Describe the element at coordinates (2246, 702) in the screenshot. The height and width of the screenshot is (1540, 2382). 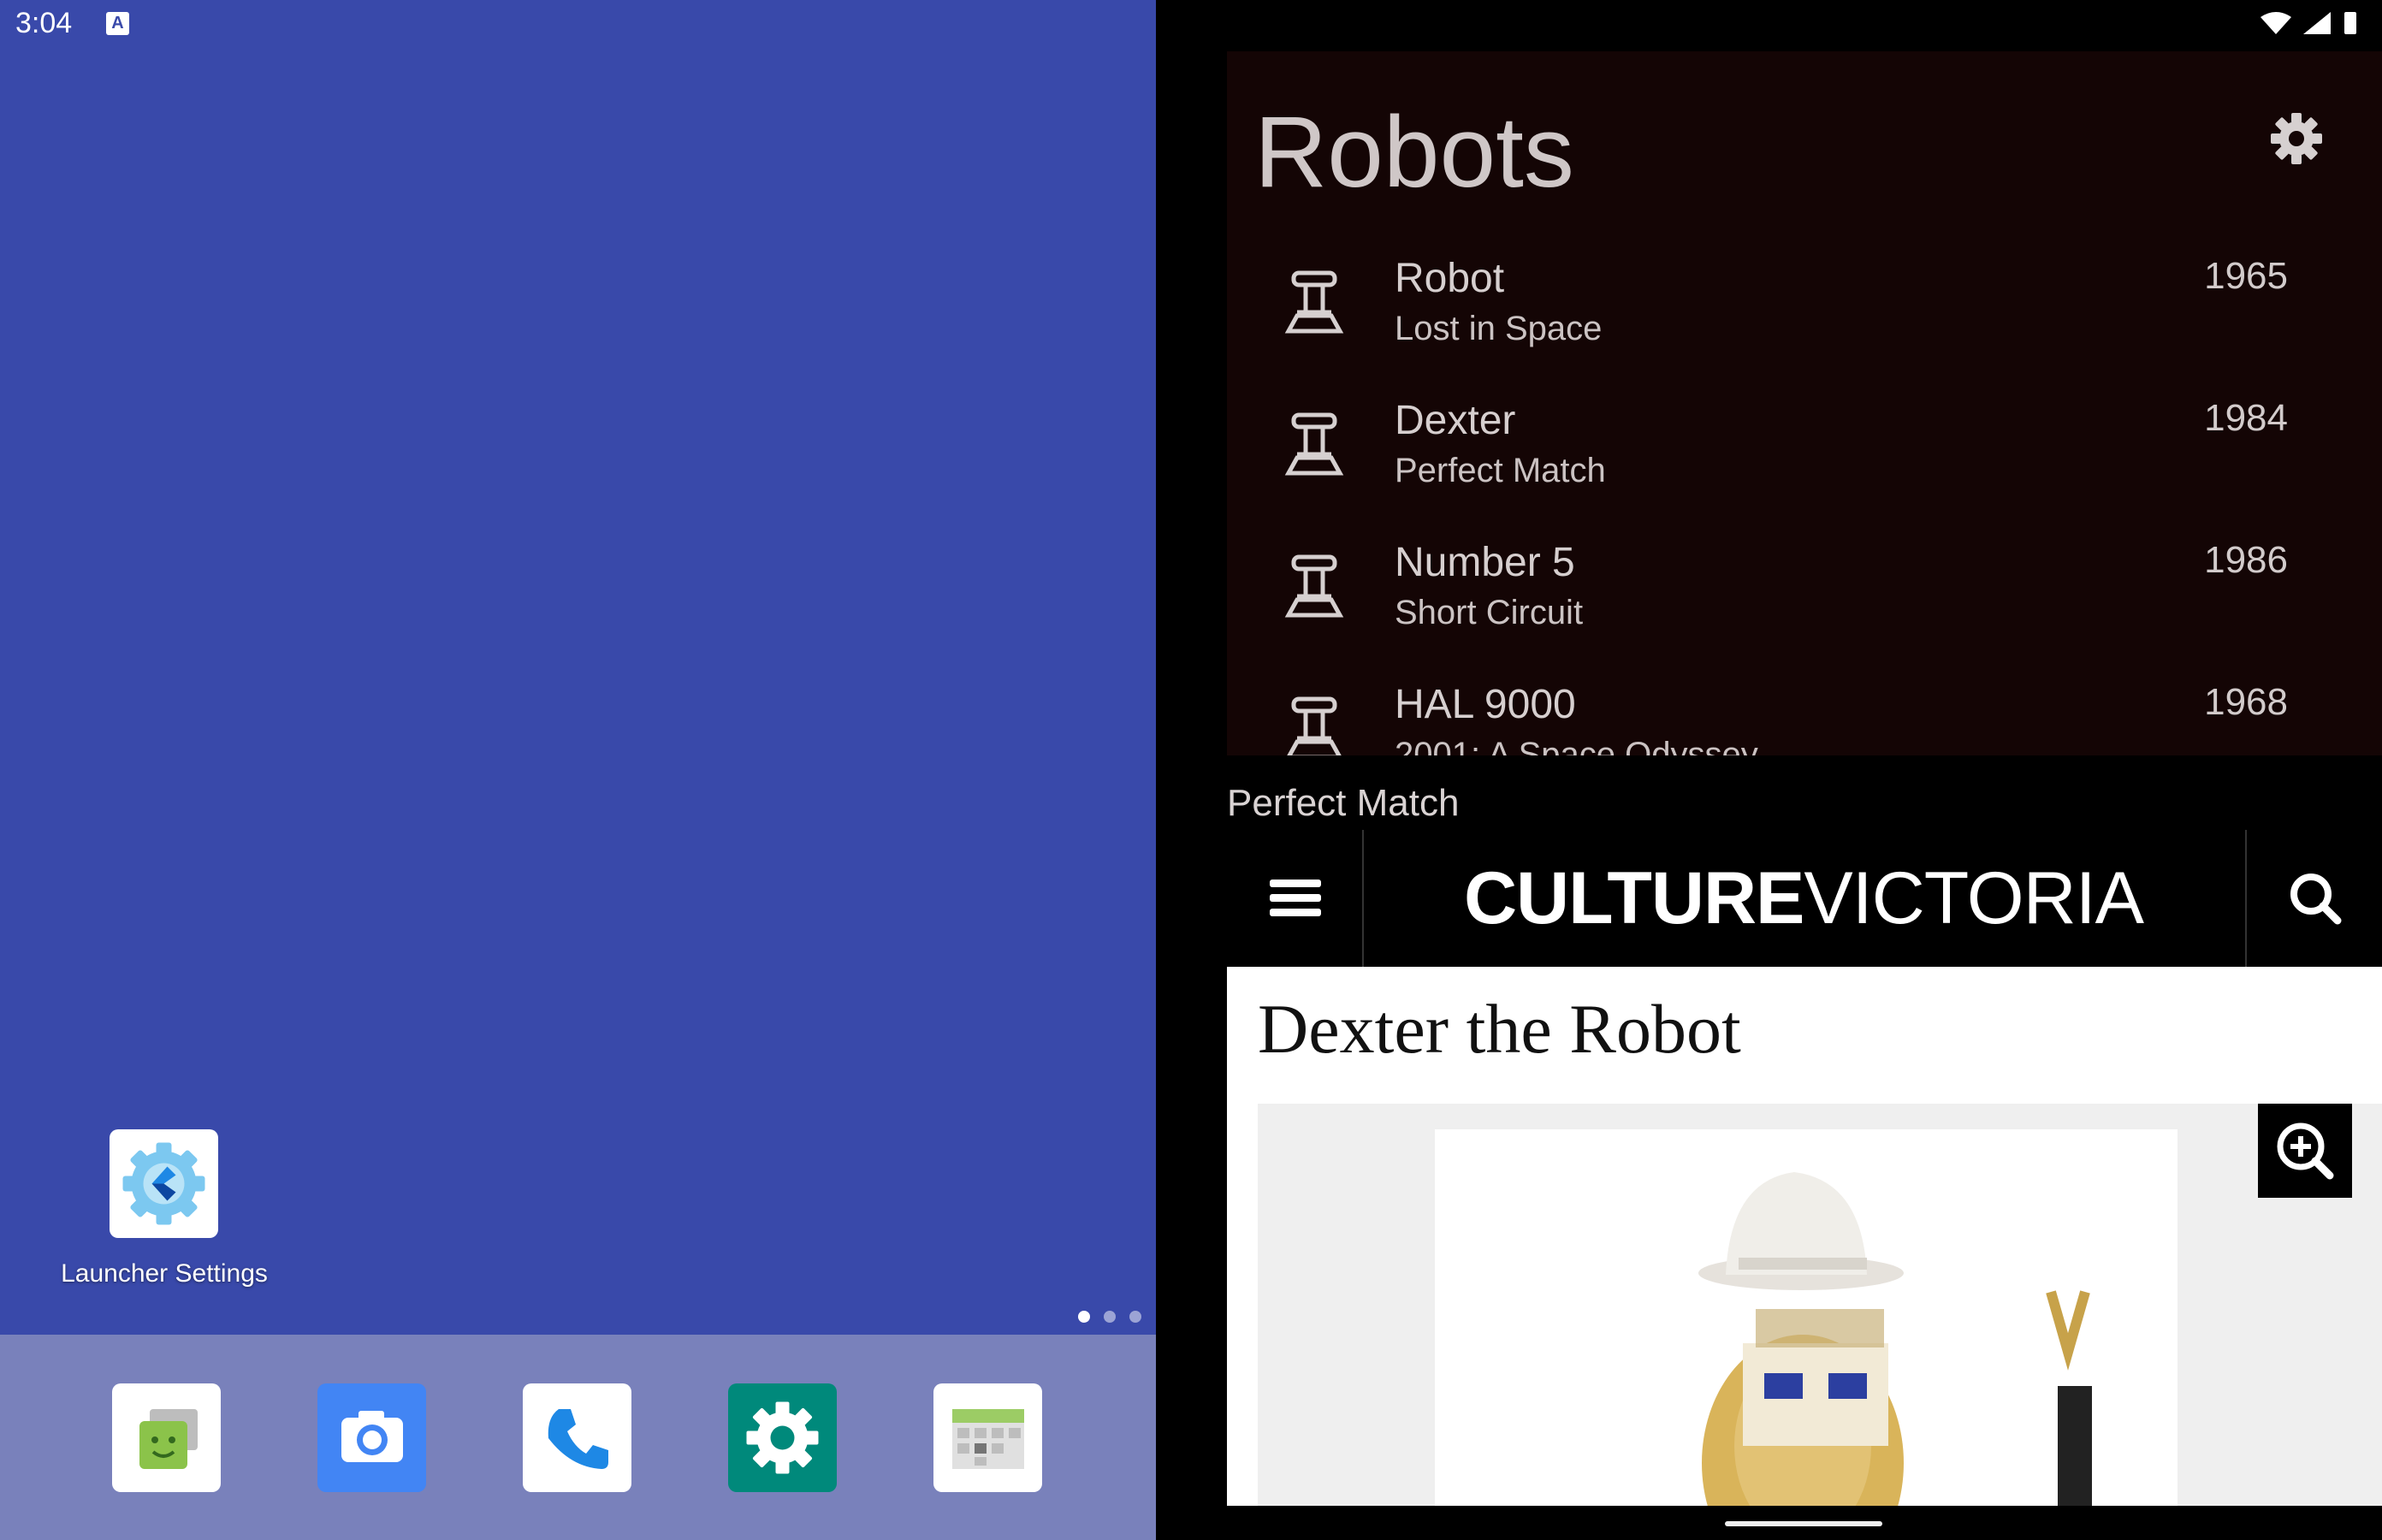
I see `robot-year: 1968` at that location.